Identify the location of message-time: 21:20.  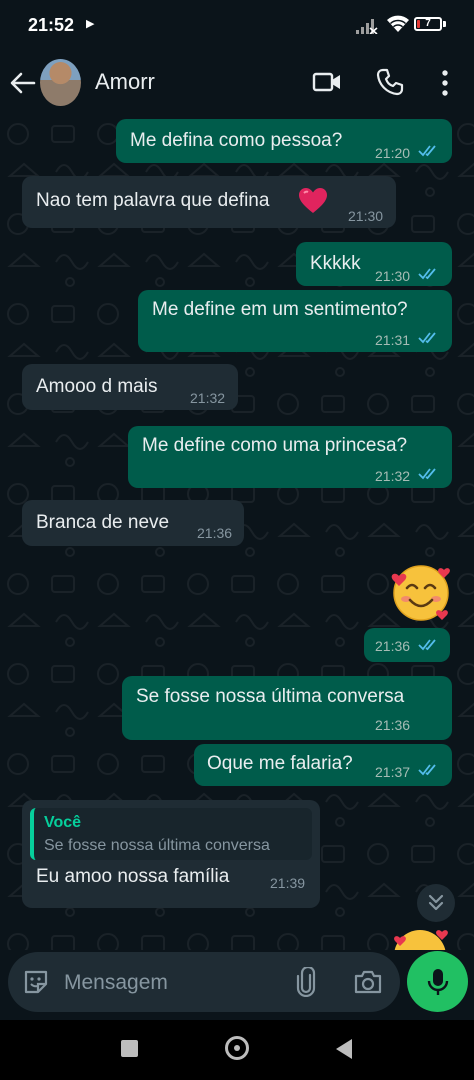
(393, 153).